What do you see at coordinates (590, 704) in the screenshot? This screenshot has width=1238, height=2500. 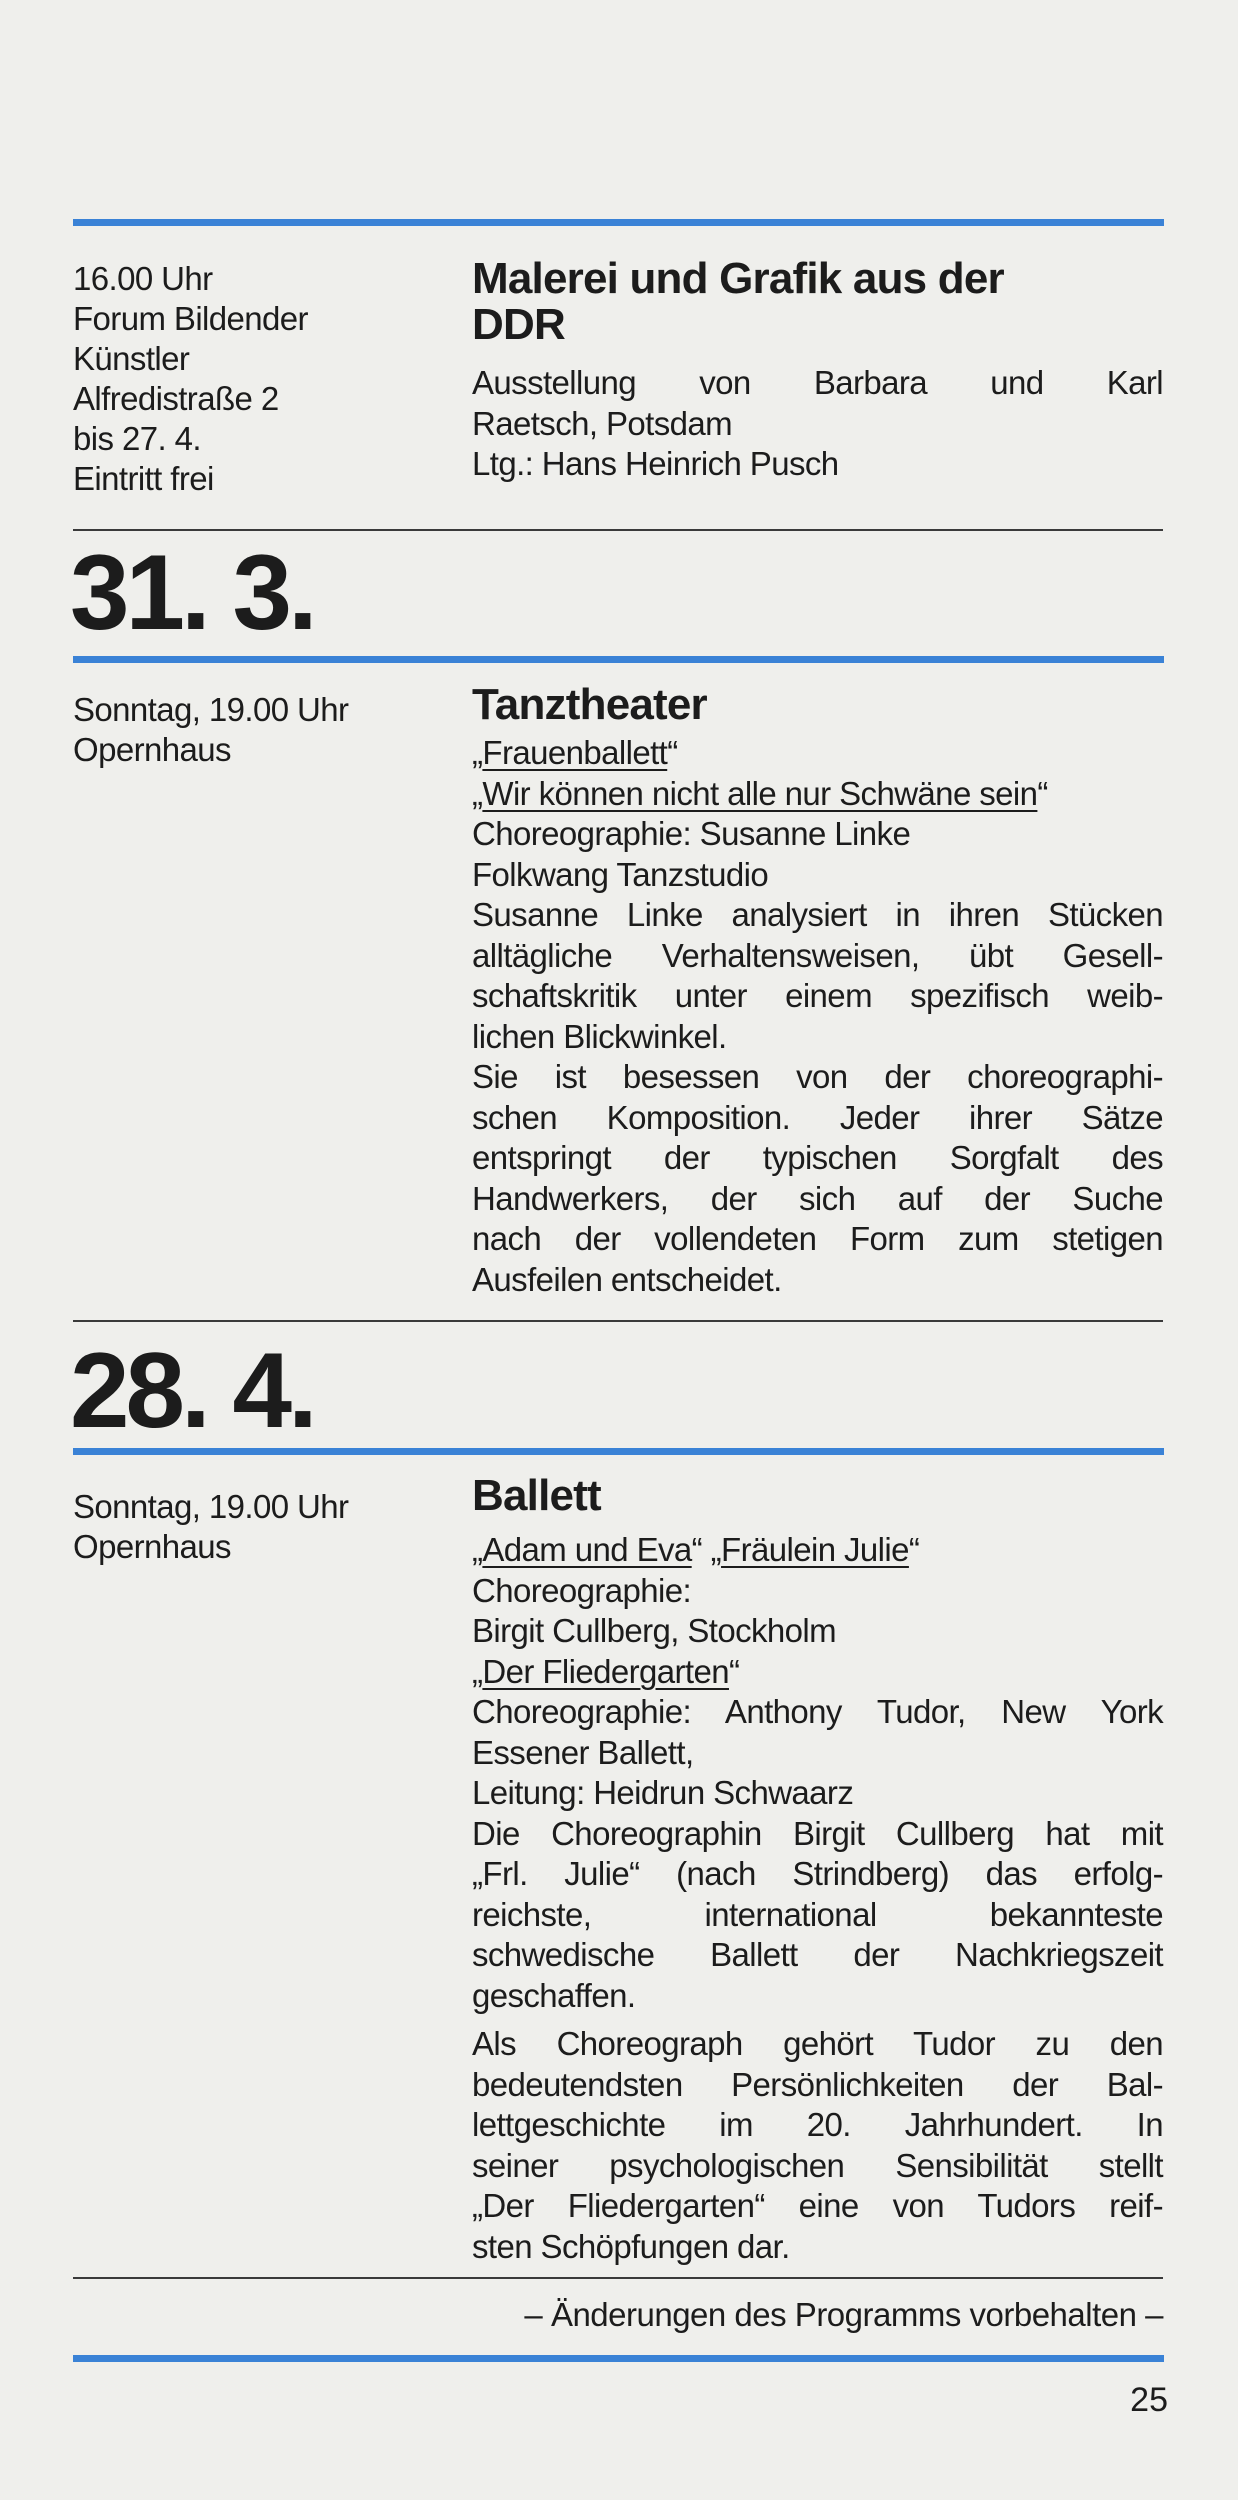 I see `event-title: Tanztheater` at bounding box center [590, 704].